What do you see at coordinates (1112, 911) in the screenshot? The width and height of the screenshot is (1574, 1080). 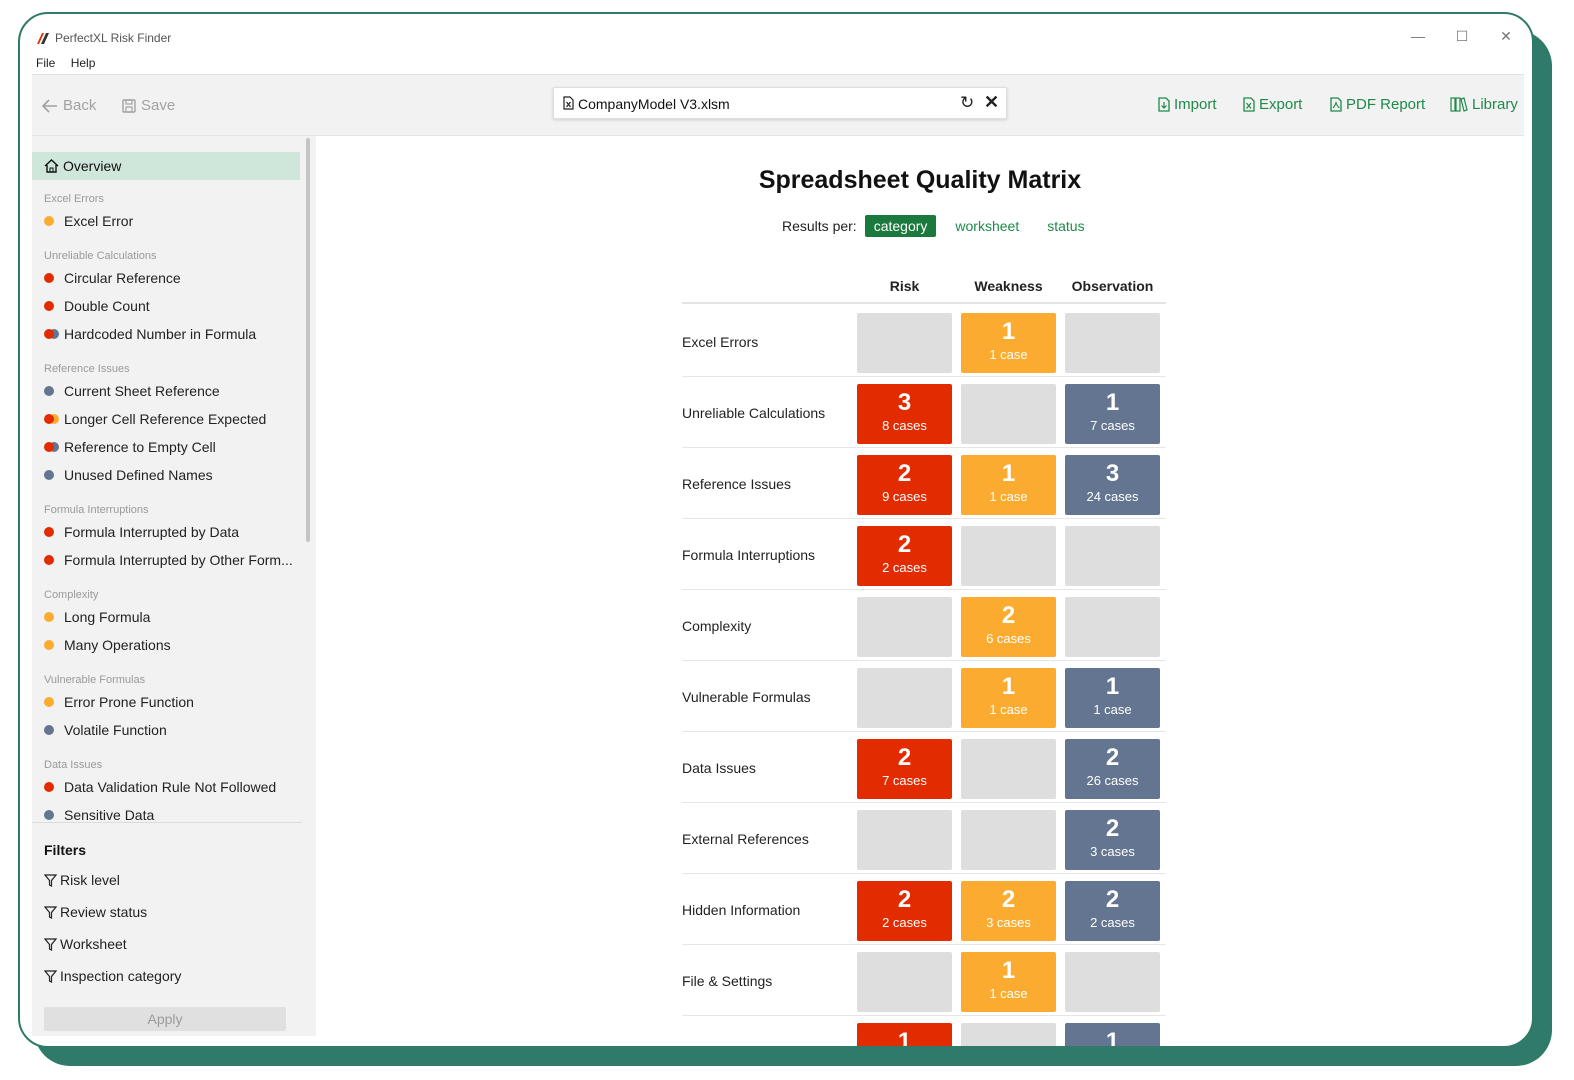 I see `matrix-cell-observation: 2 2 cases` at bounding box center [1112, 911].